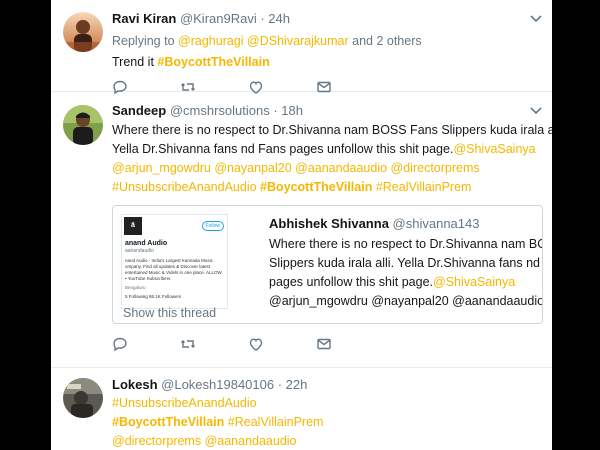  I want to click on tweet-header: Sandeep @cmshrsolutions · 18h, so click(327, 111).